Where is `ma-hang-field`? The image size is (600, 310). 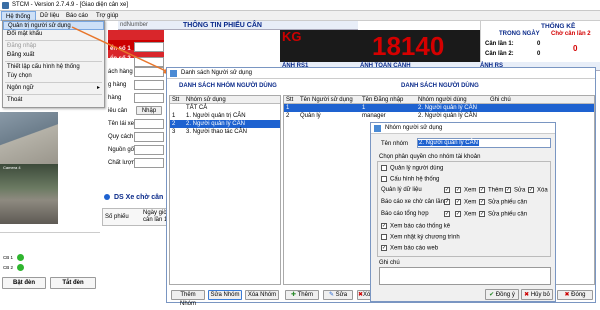
ma-hang-field is located at coordinates (149, 98).